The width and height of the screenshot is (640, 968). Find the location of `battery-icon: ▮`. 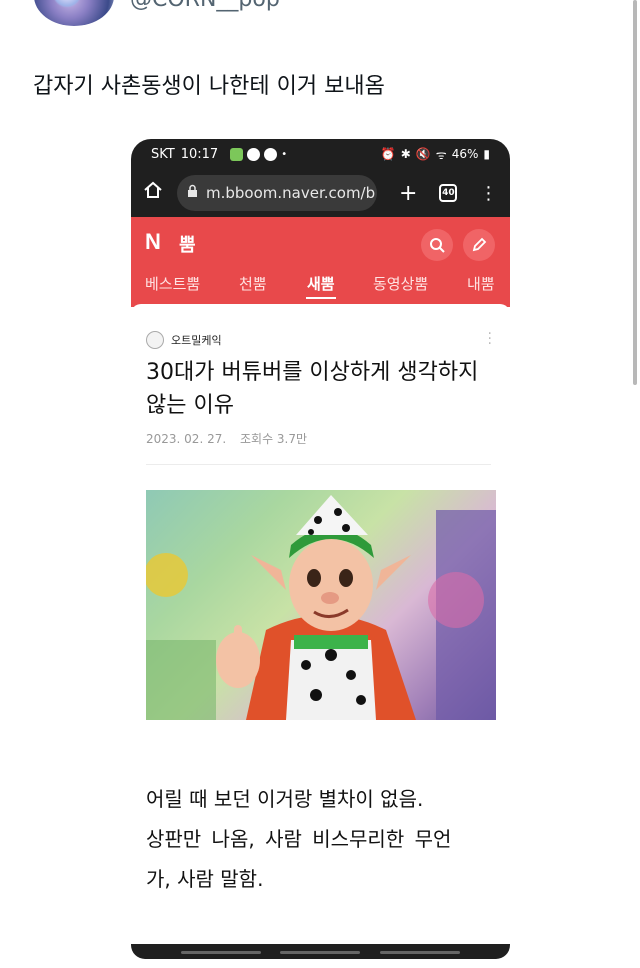

battery-icon: ▮ is located at coordinates (486, 154).